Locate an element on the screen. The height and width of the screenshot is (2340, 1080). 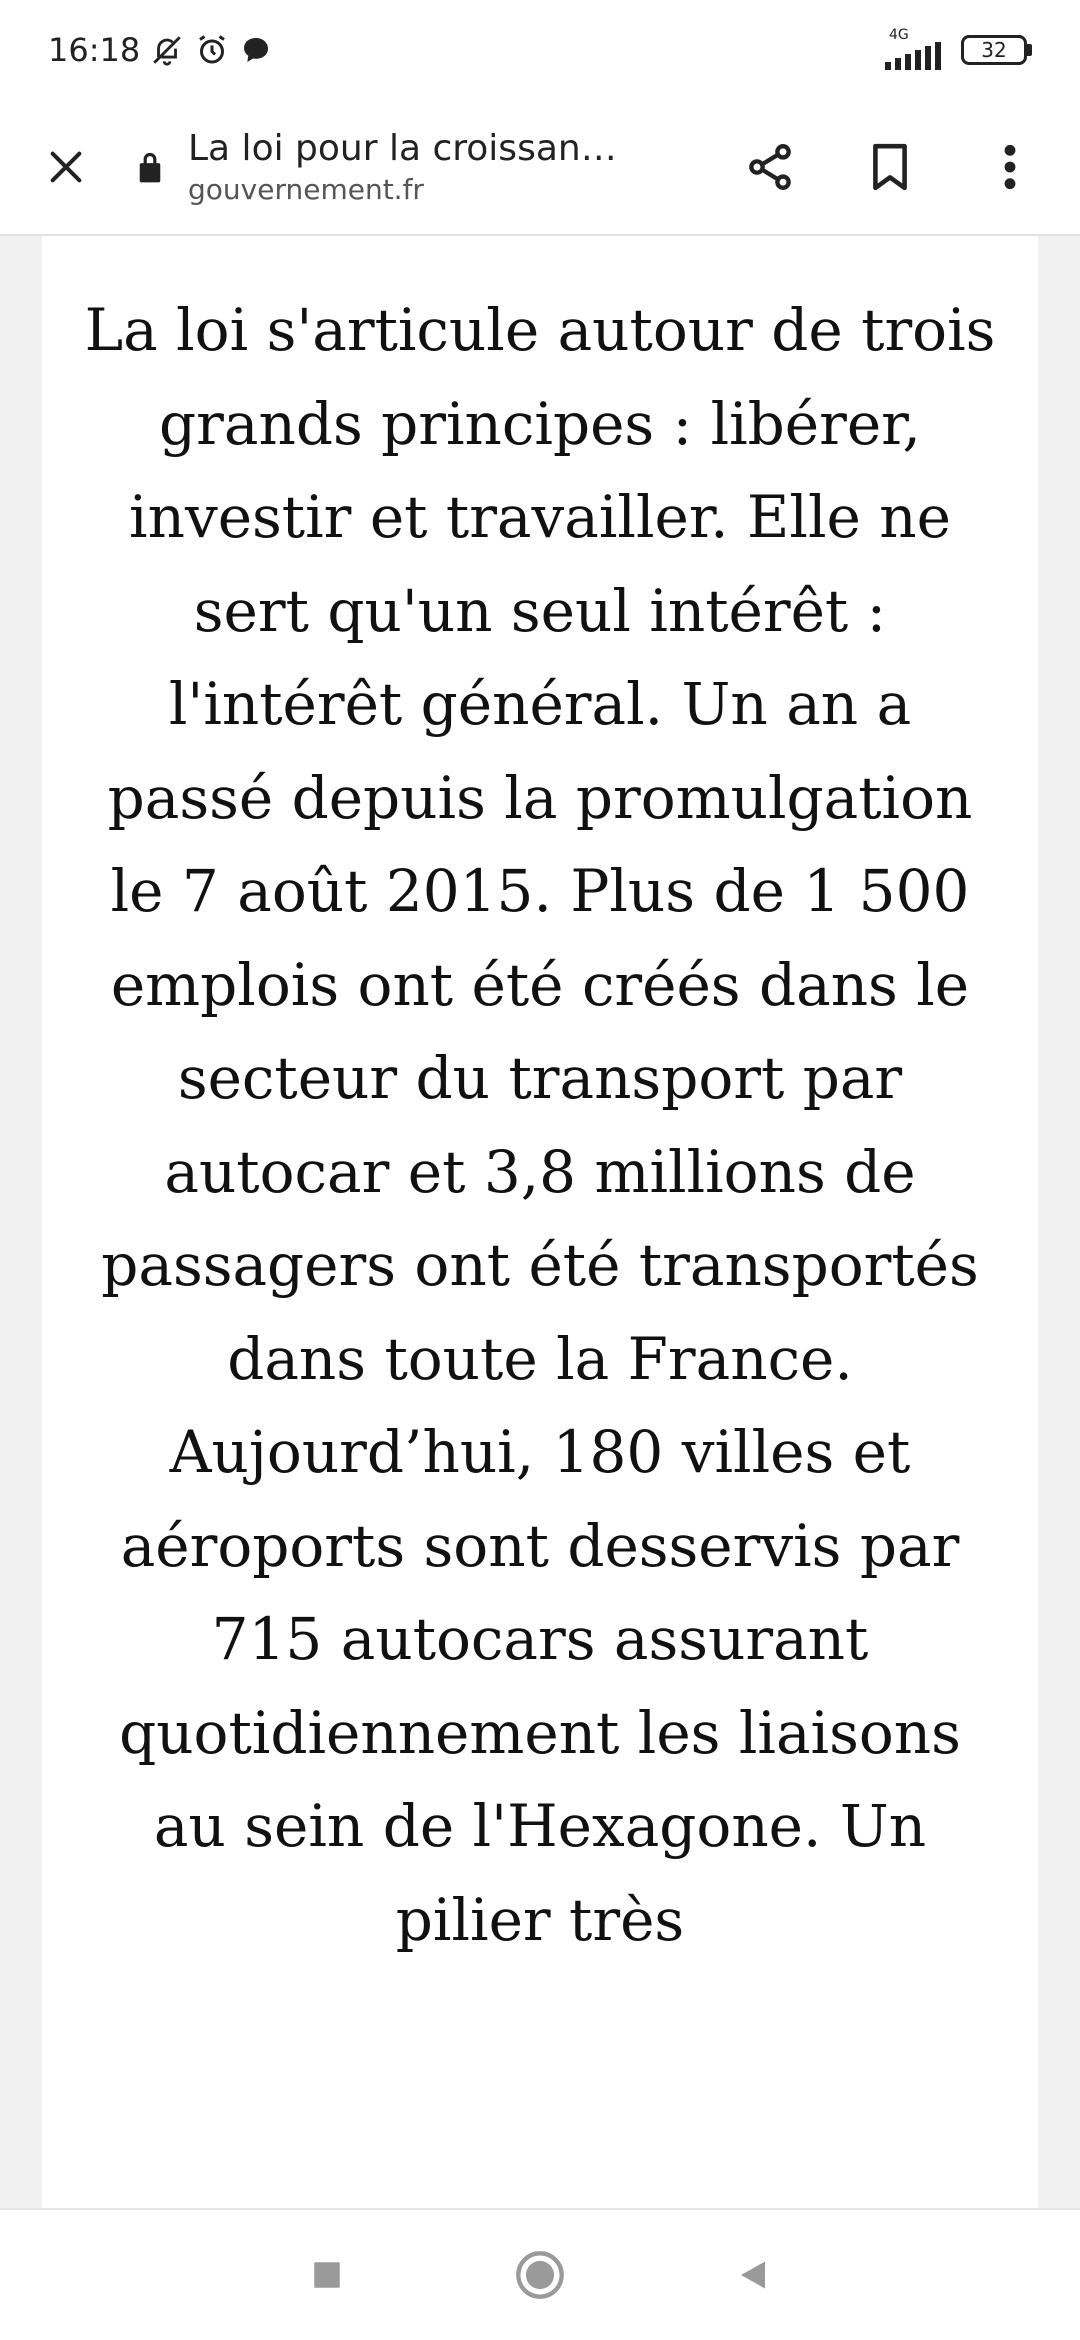
bookmark-icon is located at coordinates (890, 167).